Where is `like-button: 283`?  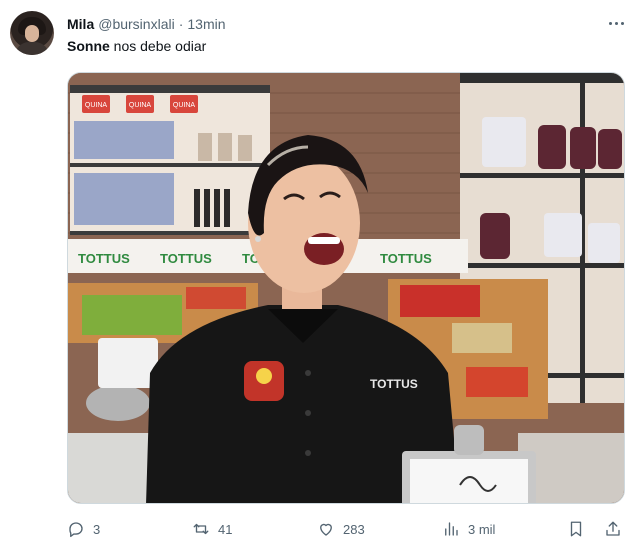 like-button: 283 is located at coordinates (341, 529).